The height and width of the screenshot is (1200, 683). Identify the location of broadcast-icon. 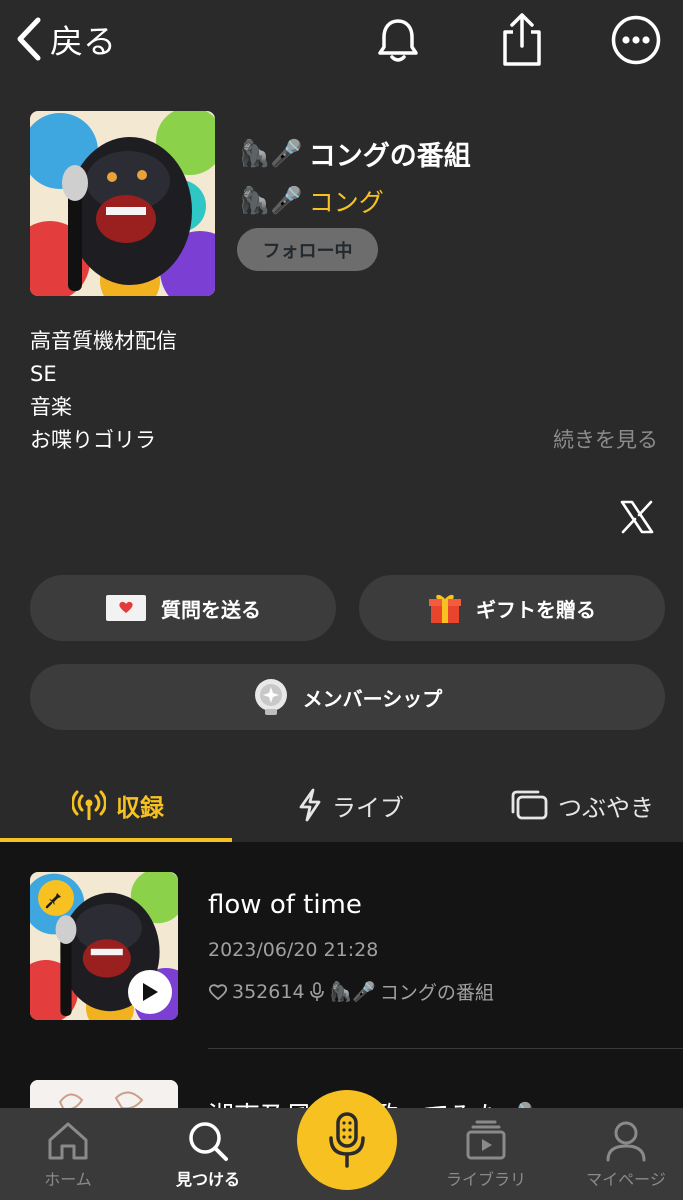
(89, 805).